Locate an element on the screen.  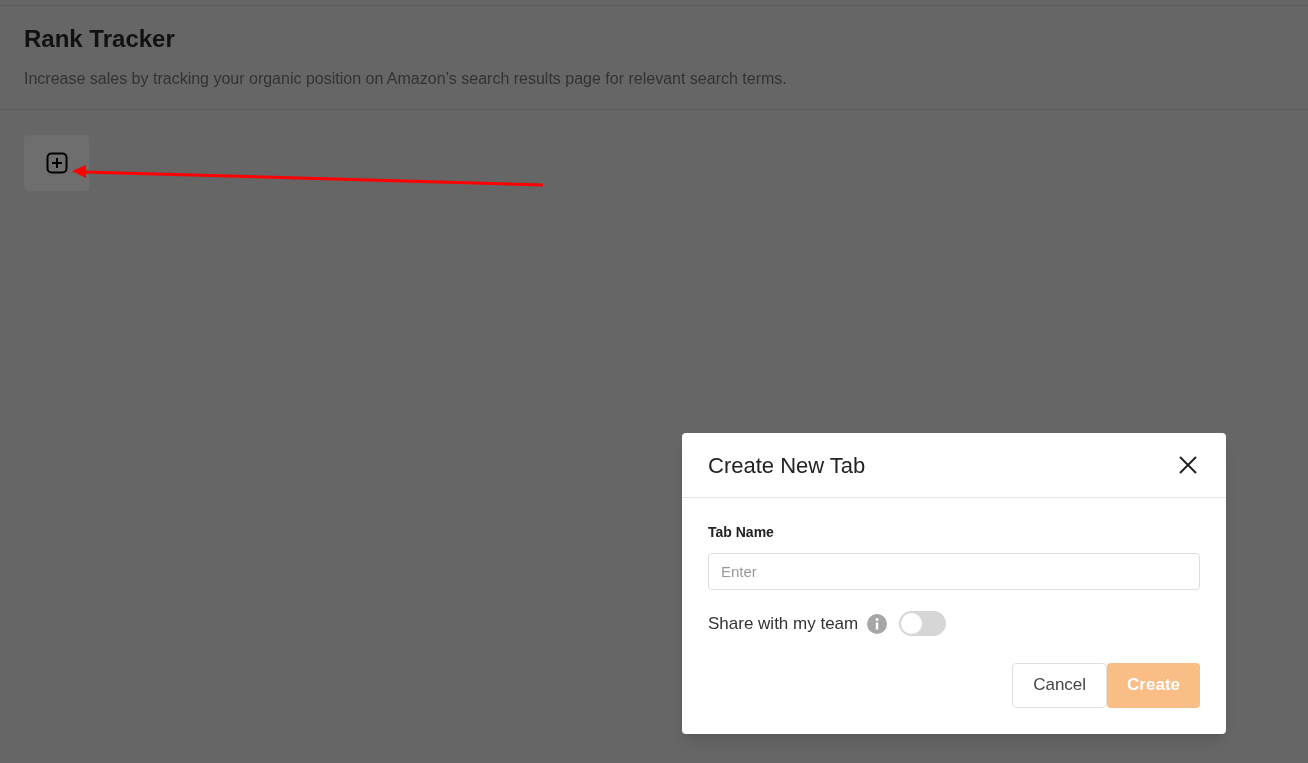
field-label: Tab Name is located at coordinates (741, 532).